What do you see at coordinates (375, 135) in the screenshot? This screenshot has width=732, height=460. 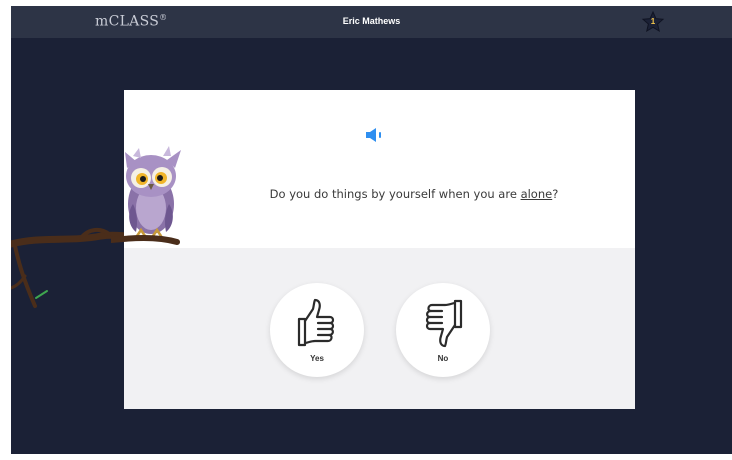 I see `speaker-icon` at bounding box center [375, 135].